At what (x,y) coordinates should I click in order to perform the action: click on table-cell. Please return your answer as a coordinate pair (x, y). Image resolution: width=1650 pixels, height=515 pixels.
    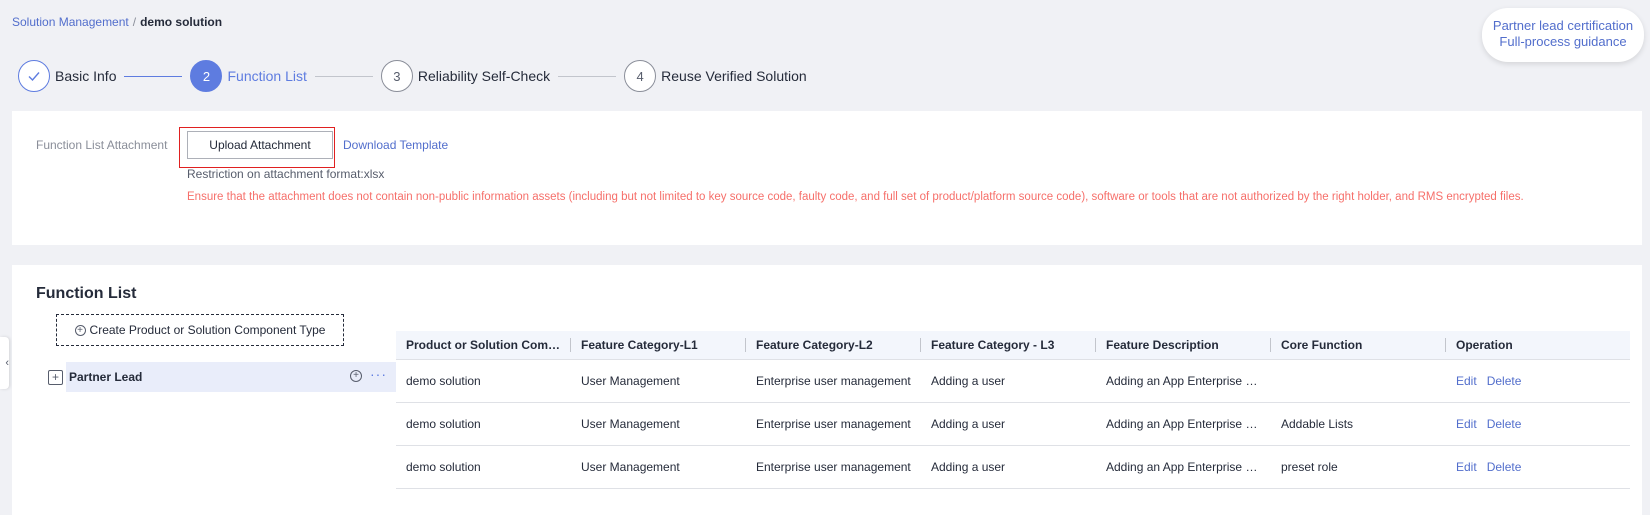
    Looking at the image, I should click on (1358, 381).